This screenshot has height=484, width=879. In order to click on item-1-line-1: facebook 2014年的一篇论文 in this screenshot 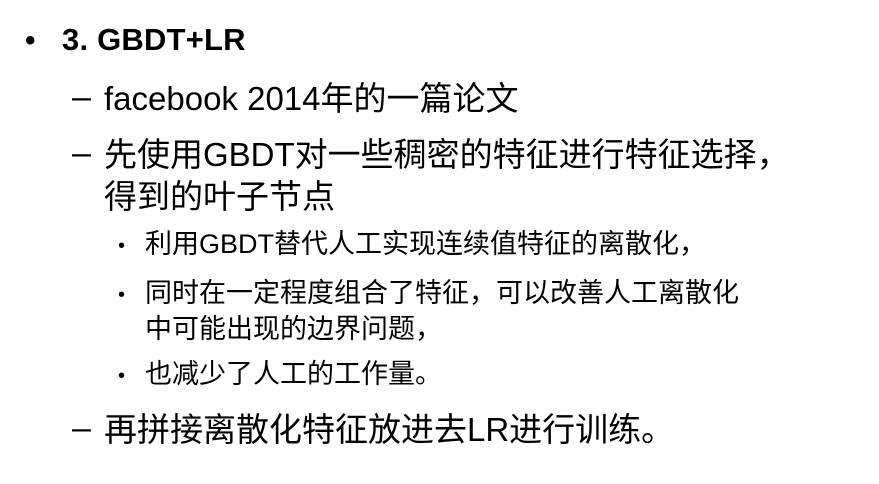, I will do `click(311, 98)`.